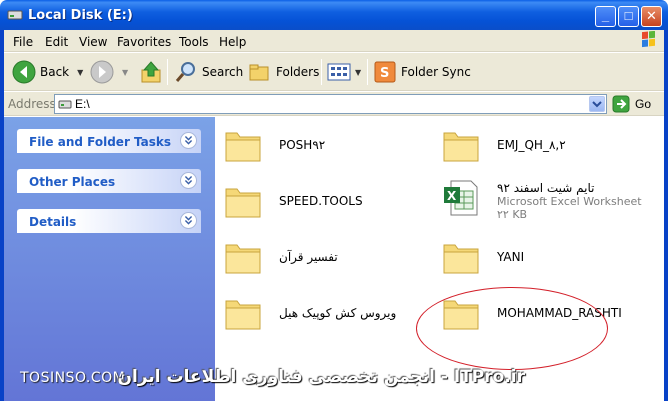 The width and height of the screenshot is (668, 401). Describe the element at coordinates (621, 104) in the screenshot. I see `go-arrow-icon` at that location.